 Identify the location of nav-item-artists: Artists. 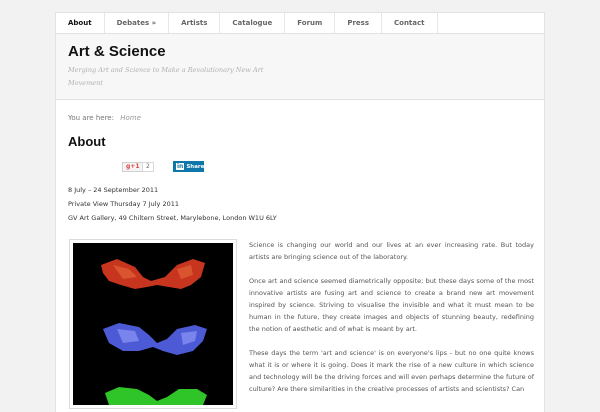
(195, 23).